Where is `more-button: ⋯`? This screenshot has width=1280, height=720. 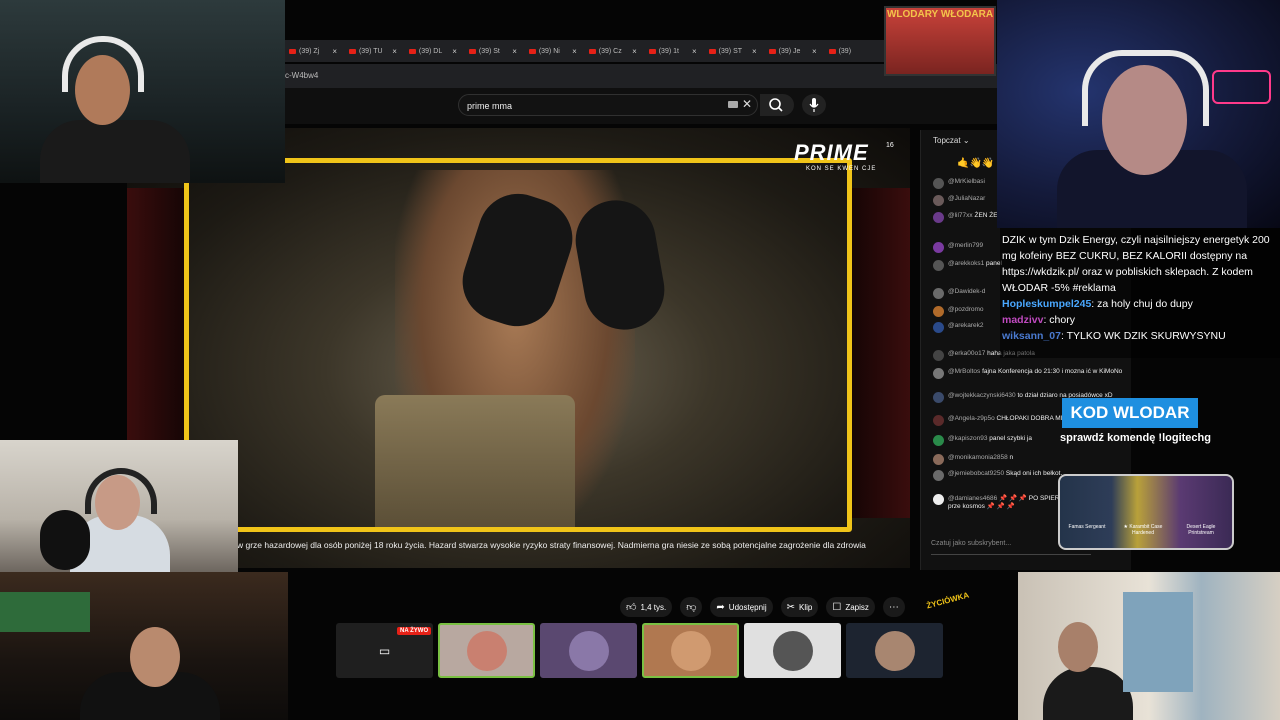
more-button: ⋯ is located at coordinates (893, 607).